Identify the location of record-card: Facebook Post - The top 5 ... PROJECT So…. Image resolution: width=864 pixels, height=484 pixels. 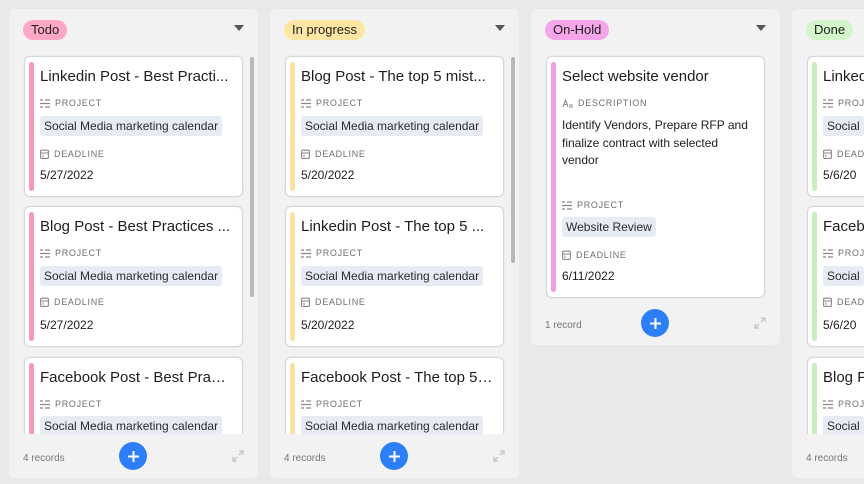
(394, 395).